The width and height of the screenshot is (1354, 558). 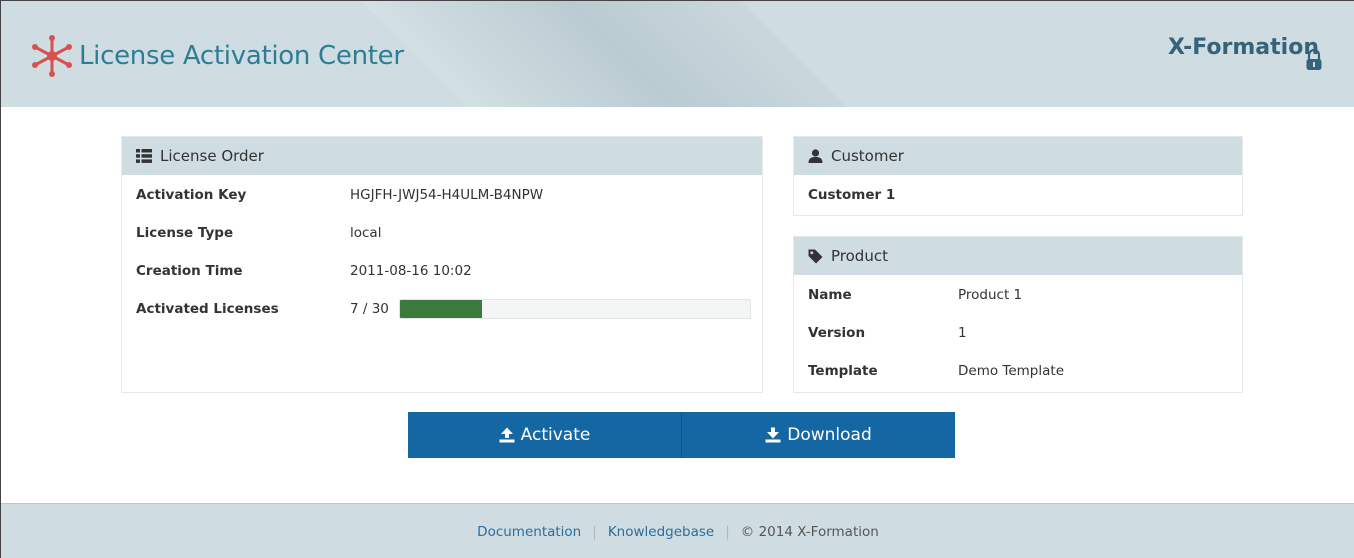 What do you see at coordinates (52, 56) in the screenshot?
I see `snowflake-star-icon` at bounding box center [52, 56].